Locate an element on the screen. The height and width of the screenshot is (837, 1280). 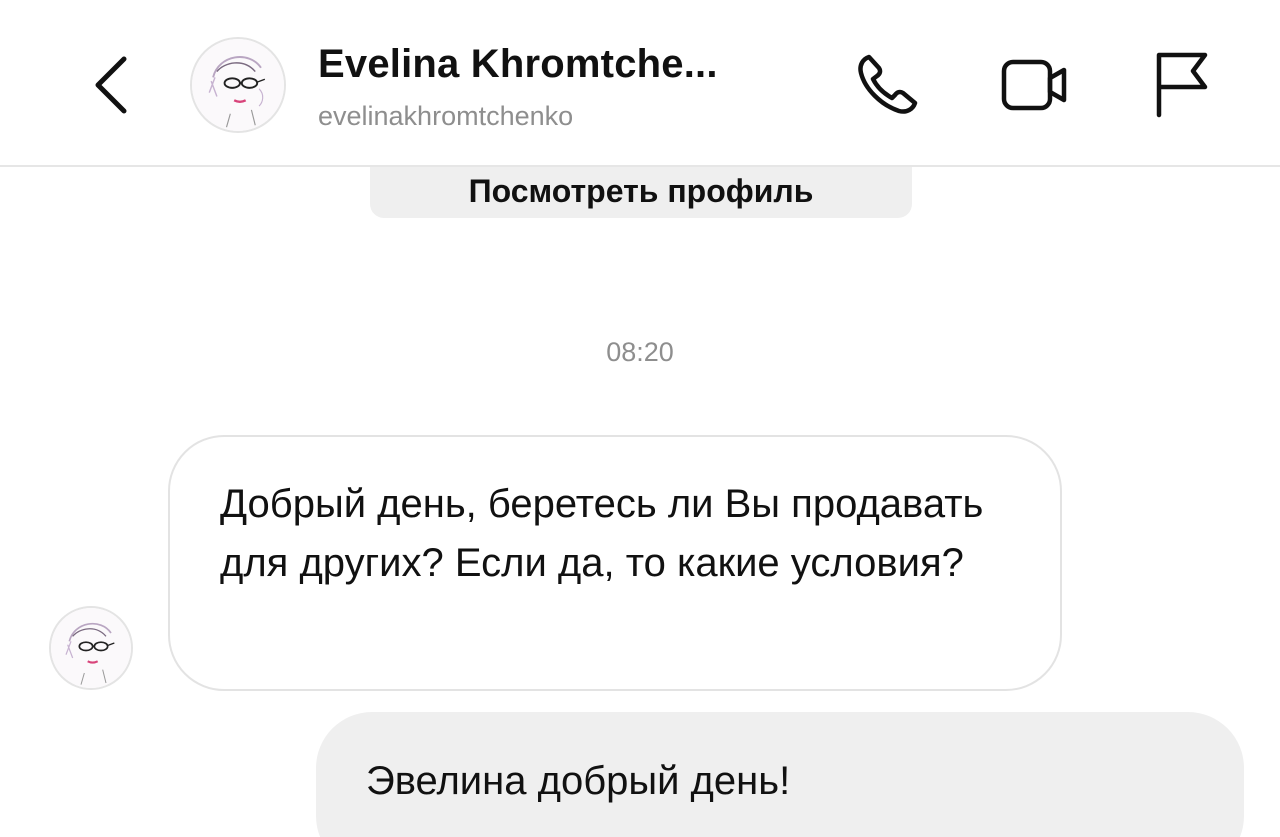
message-timestamp: 08:20 is located at coordinates (640, 352).